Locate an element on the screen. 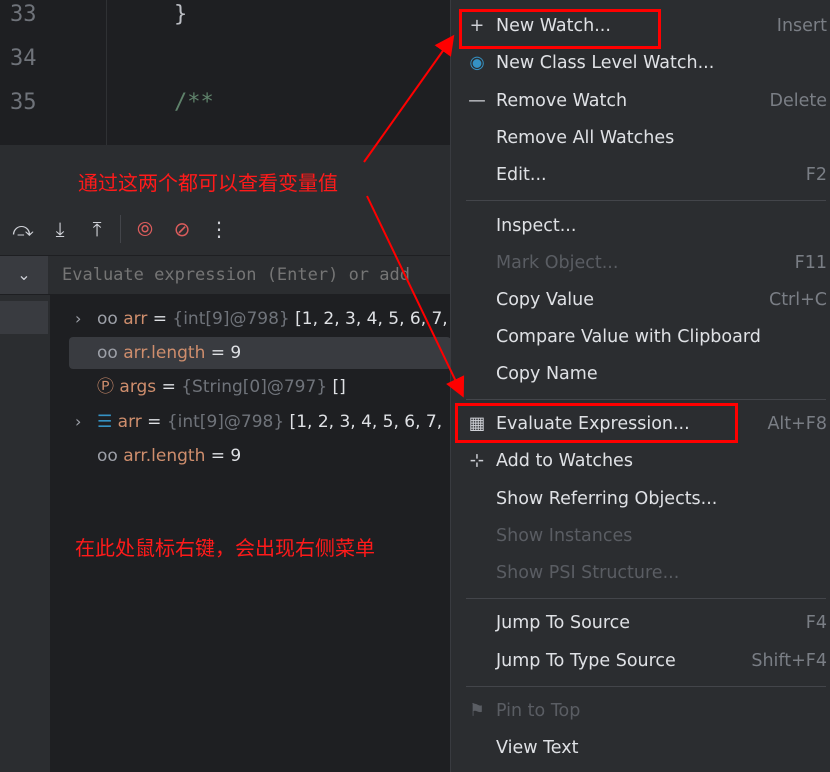  arrow-to-evaluate is located at coordinates (415, 296).